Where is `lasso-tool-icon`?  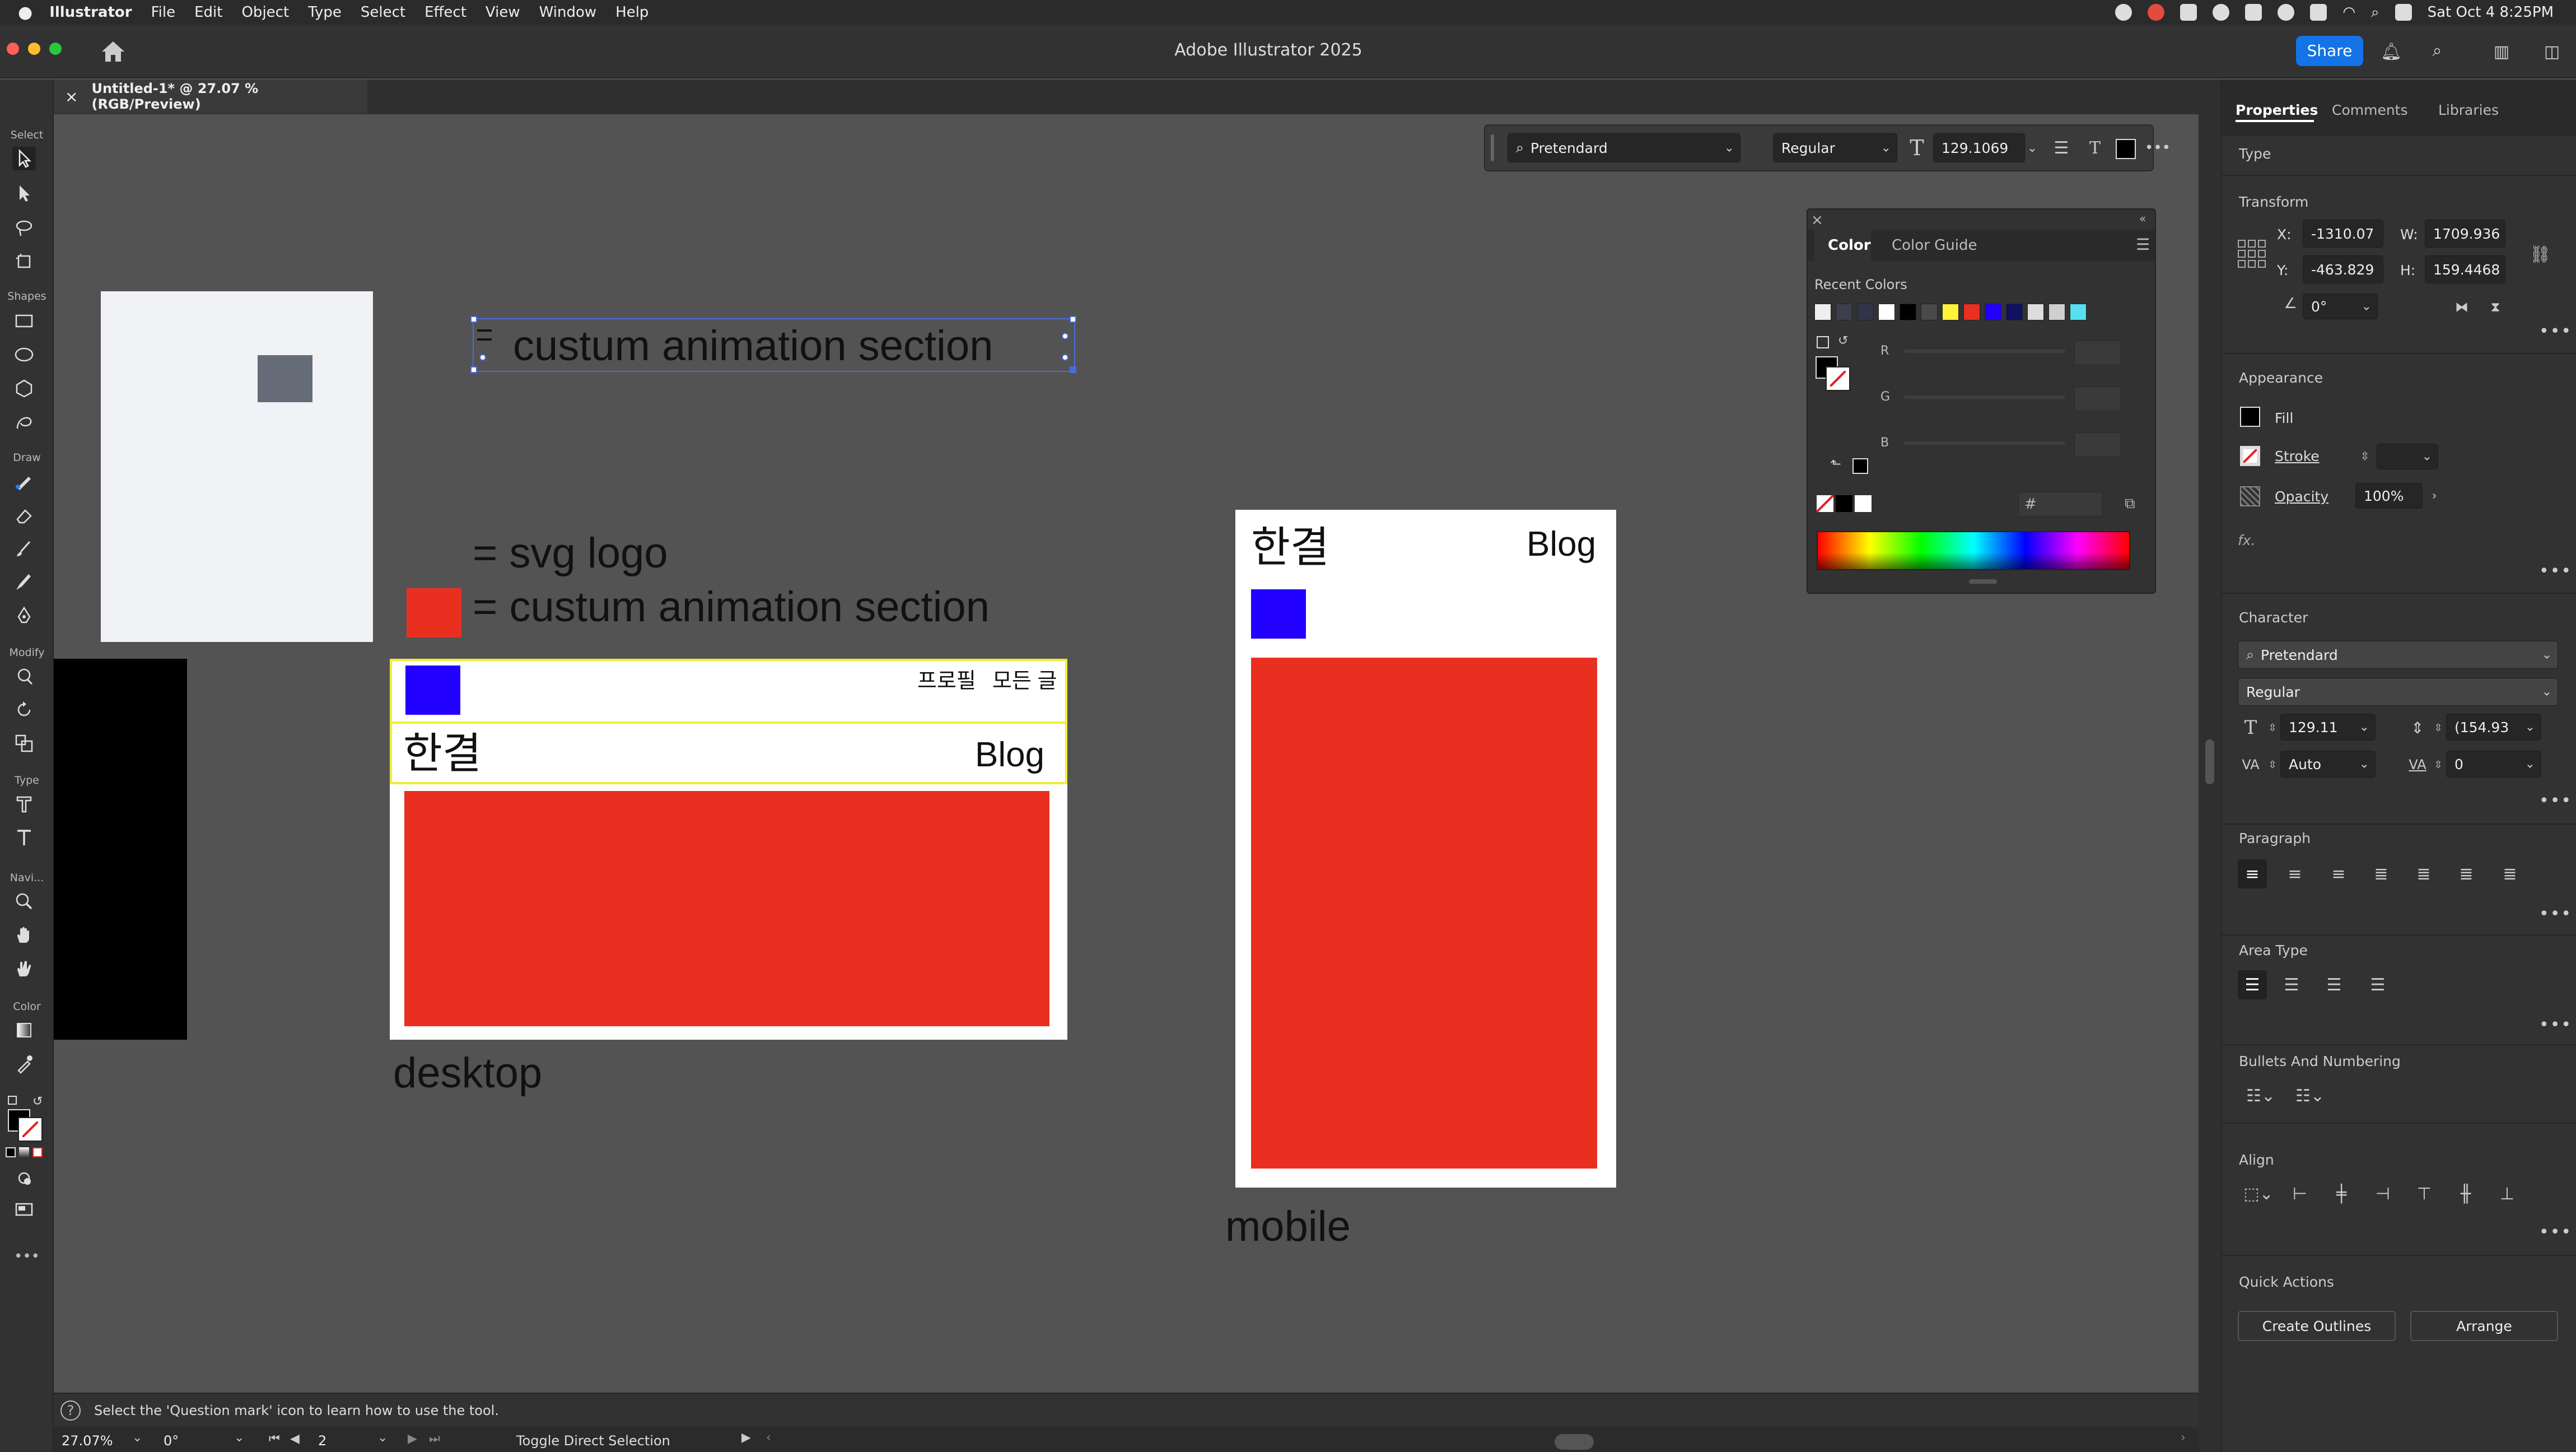
lasso-tool-icon is located at coordinates (24, 228).